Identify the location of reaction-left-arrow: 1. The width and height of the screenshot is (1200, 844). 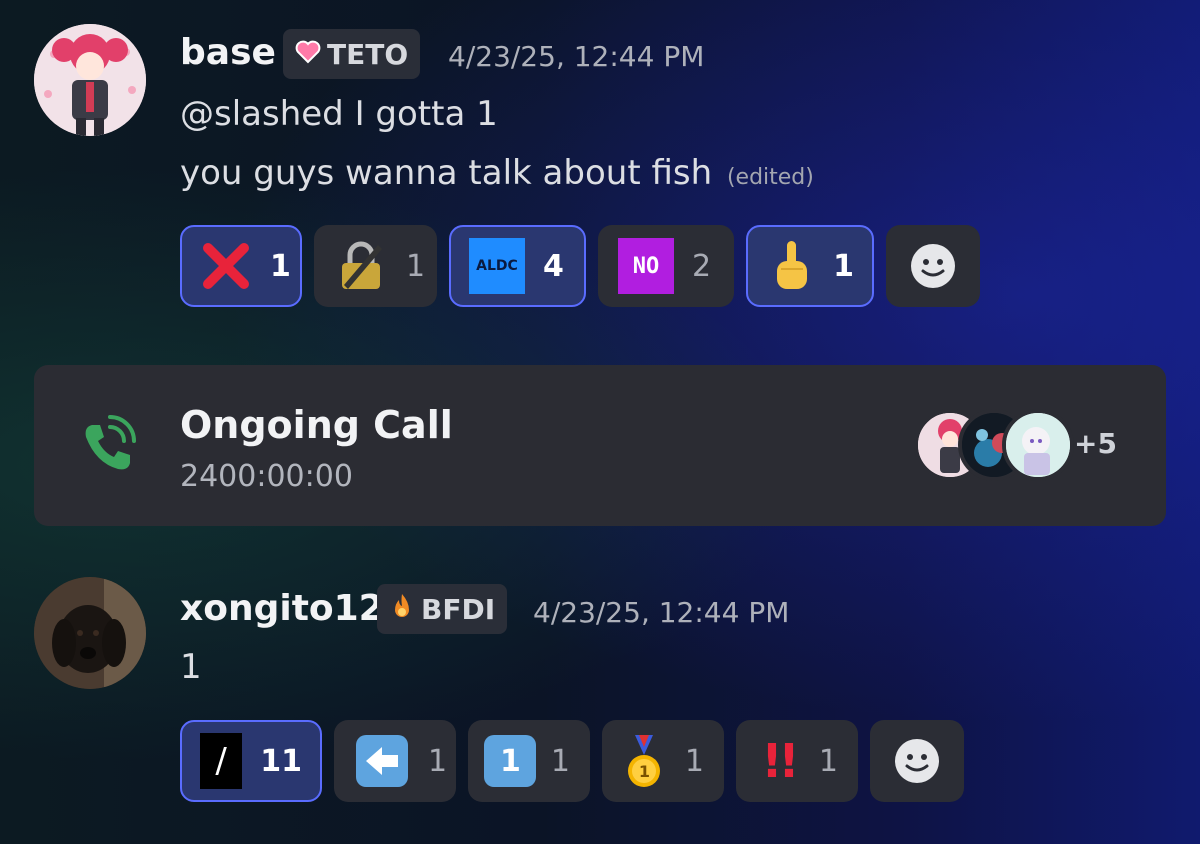
(395, 761).